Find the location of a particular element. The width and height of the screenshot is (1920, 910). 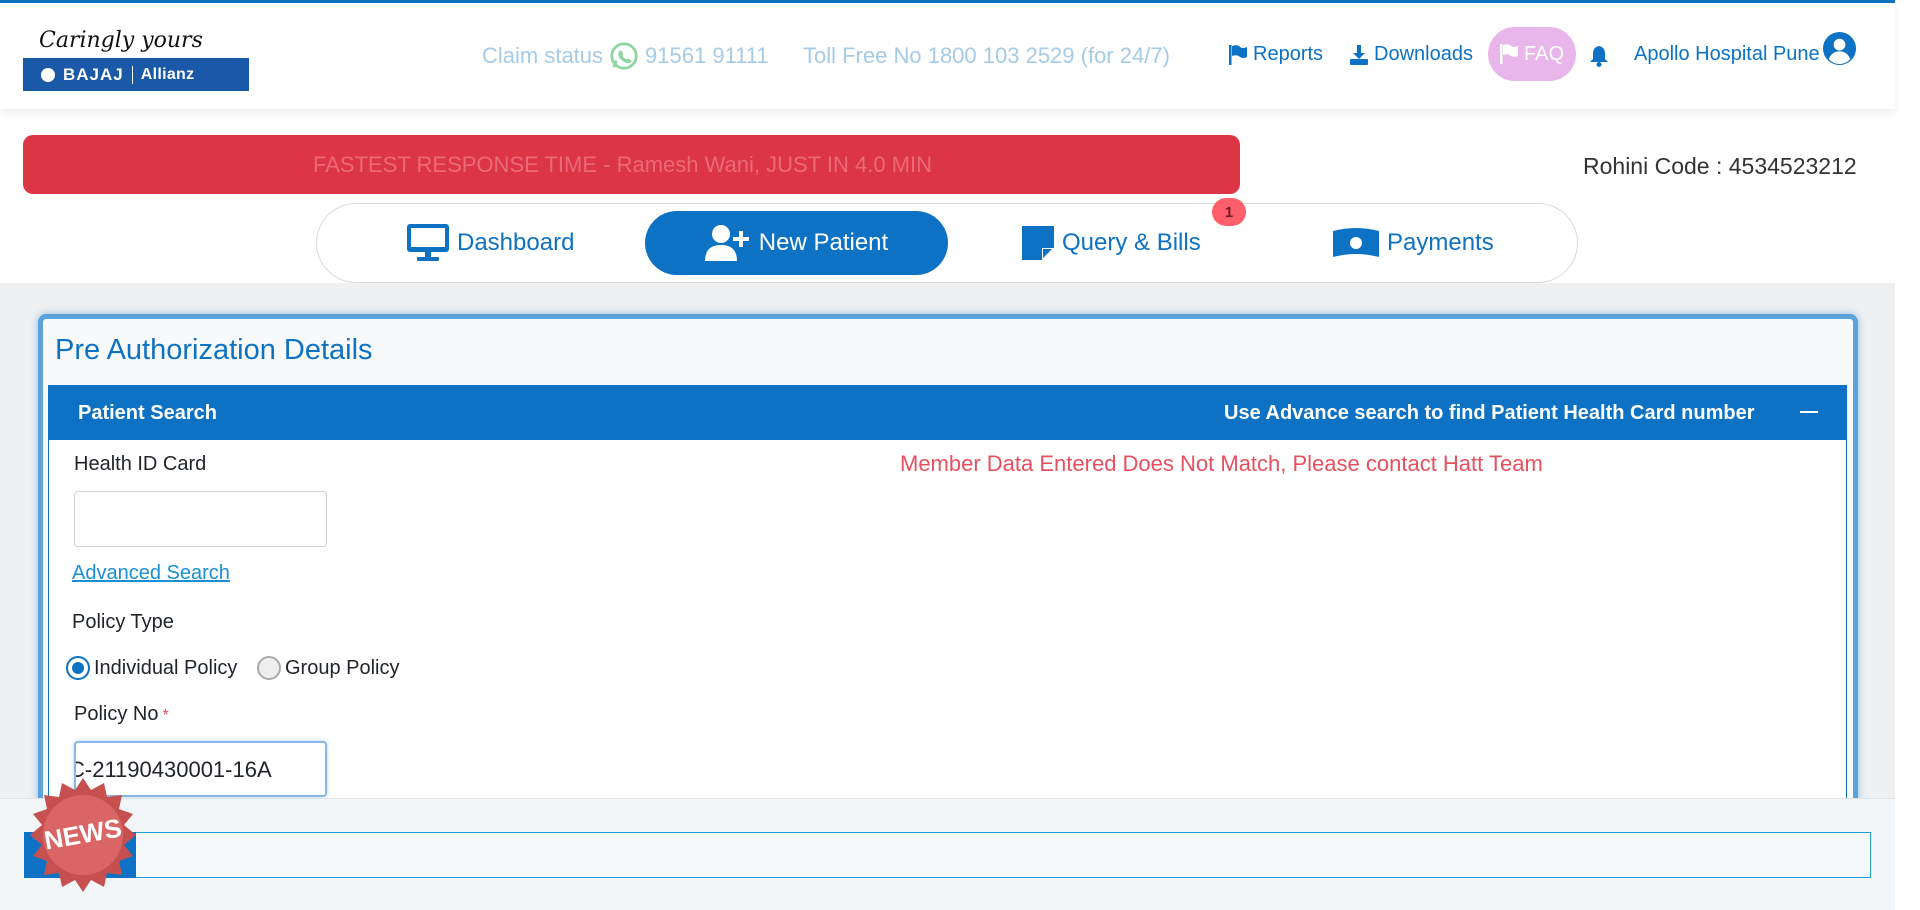

claim-status-phone: 91561 91111 is located at coordinates (707, 55).